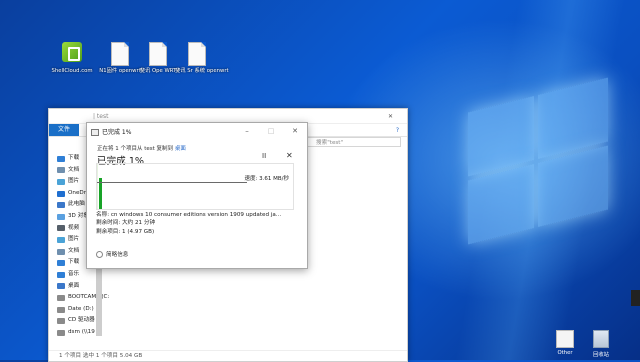  I want to click on edge-widget, so click(635, 298).